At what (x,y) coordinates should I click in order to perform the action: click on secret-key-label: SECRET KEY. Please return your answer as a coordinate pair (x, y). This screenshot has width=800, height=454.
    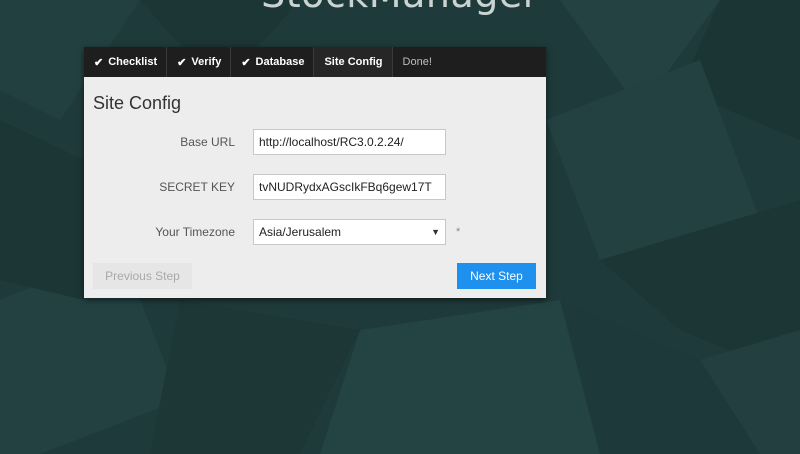
    Looking at the image, I should click on (197, 187).